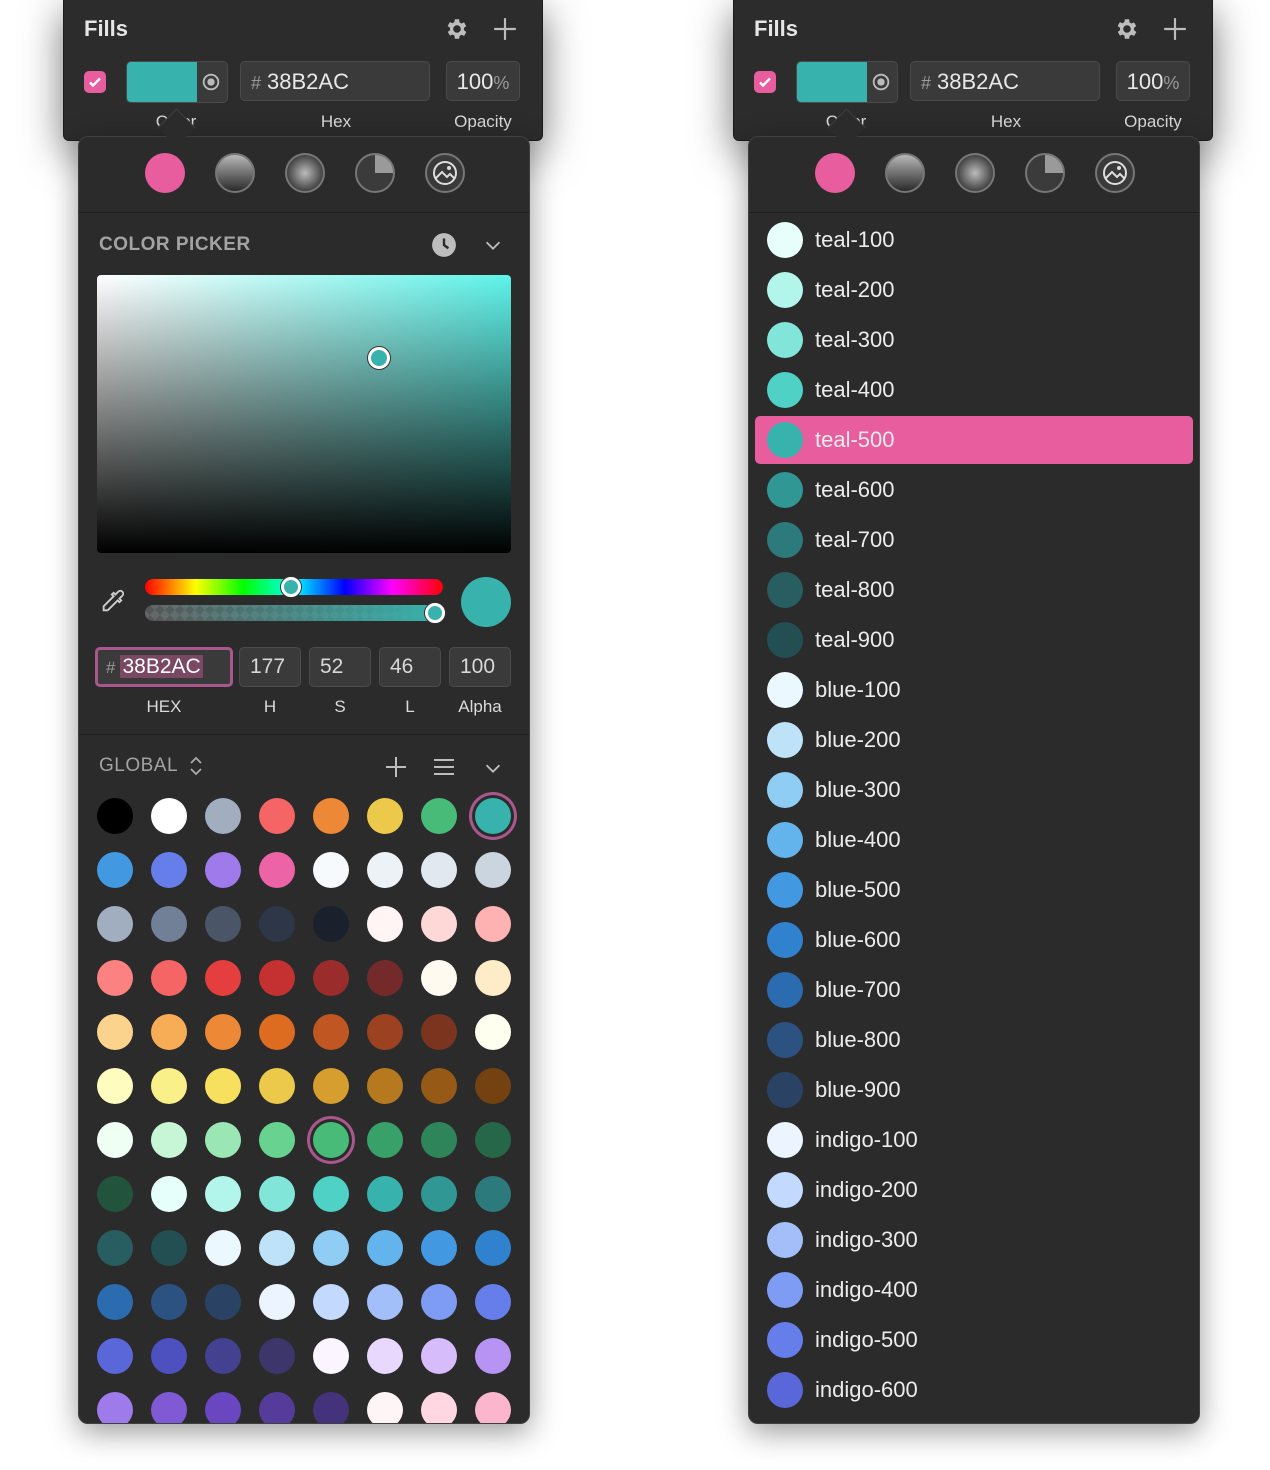 Image resolution: width=1270 pixels, height=1470 pixels. Describe the element at coordinates (396, 767) in the screenshot. I see `add-swatch-icon` at that location.